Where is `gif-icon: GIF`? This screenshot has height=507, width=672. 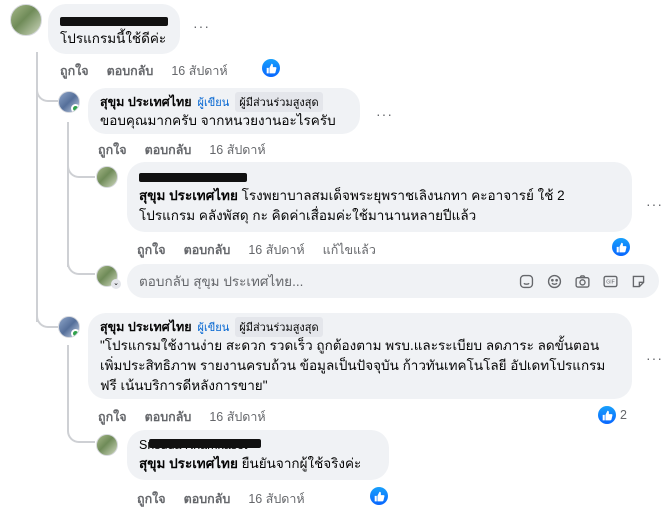
gif-icon: GIF is located at coordinates (610, 281).